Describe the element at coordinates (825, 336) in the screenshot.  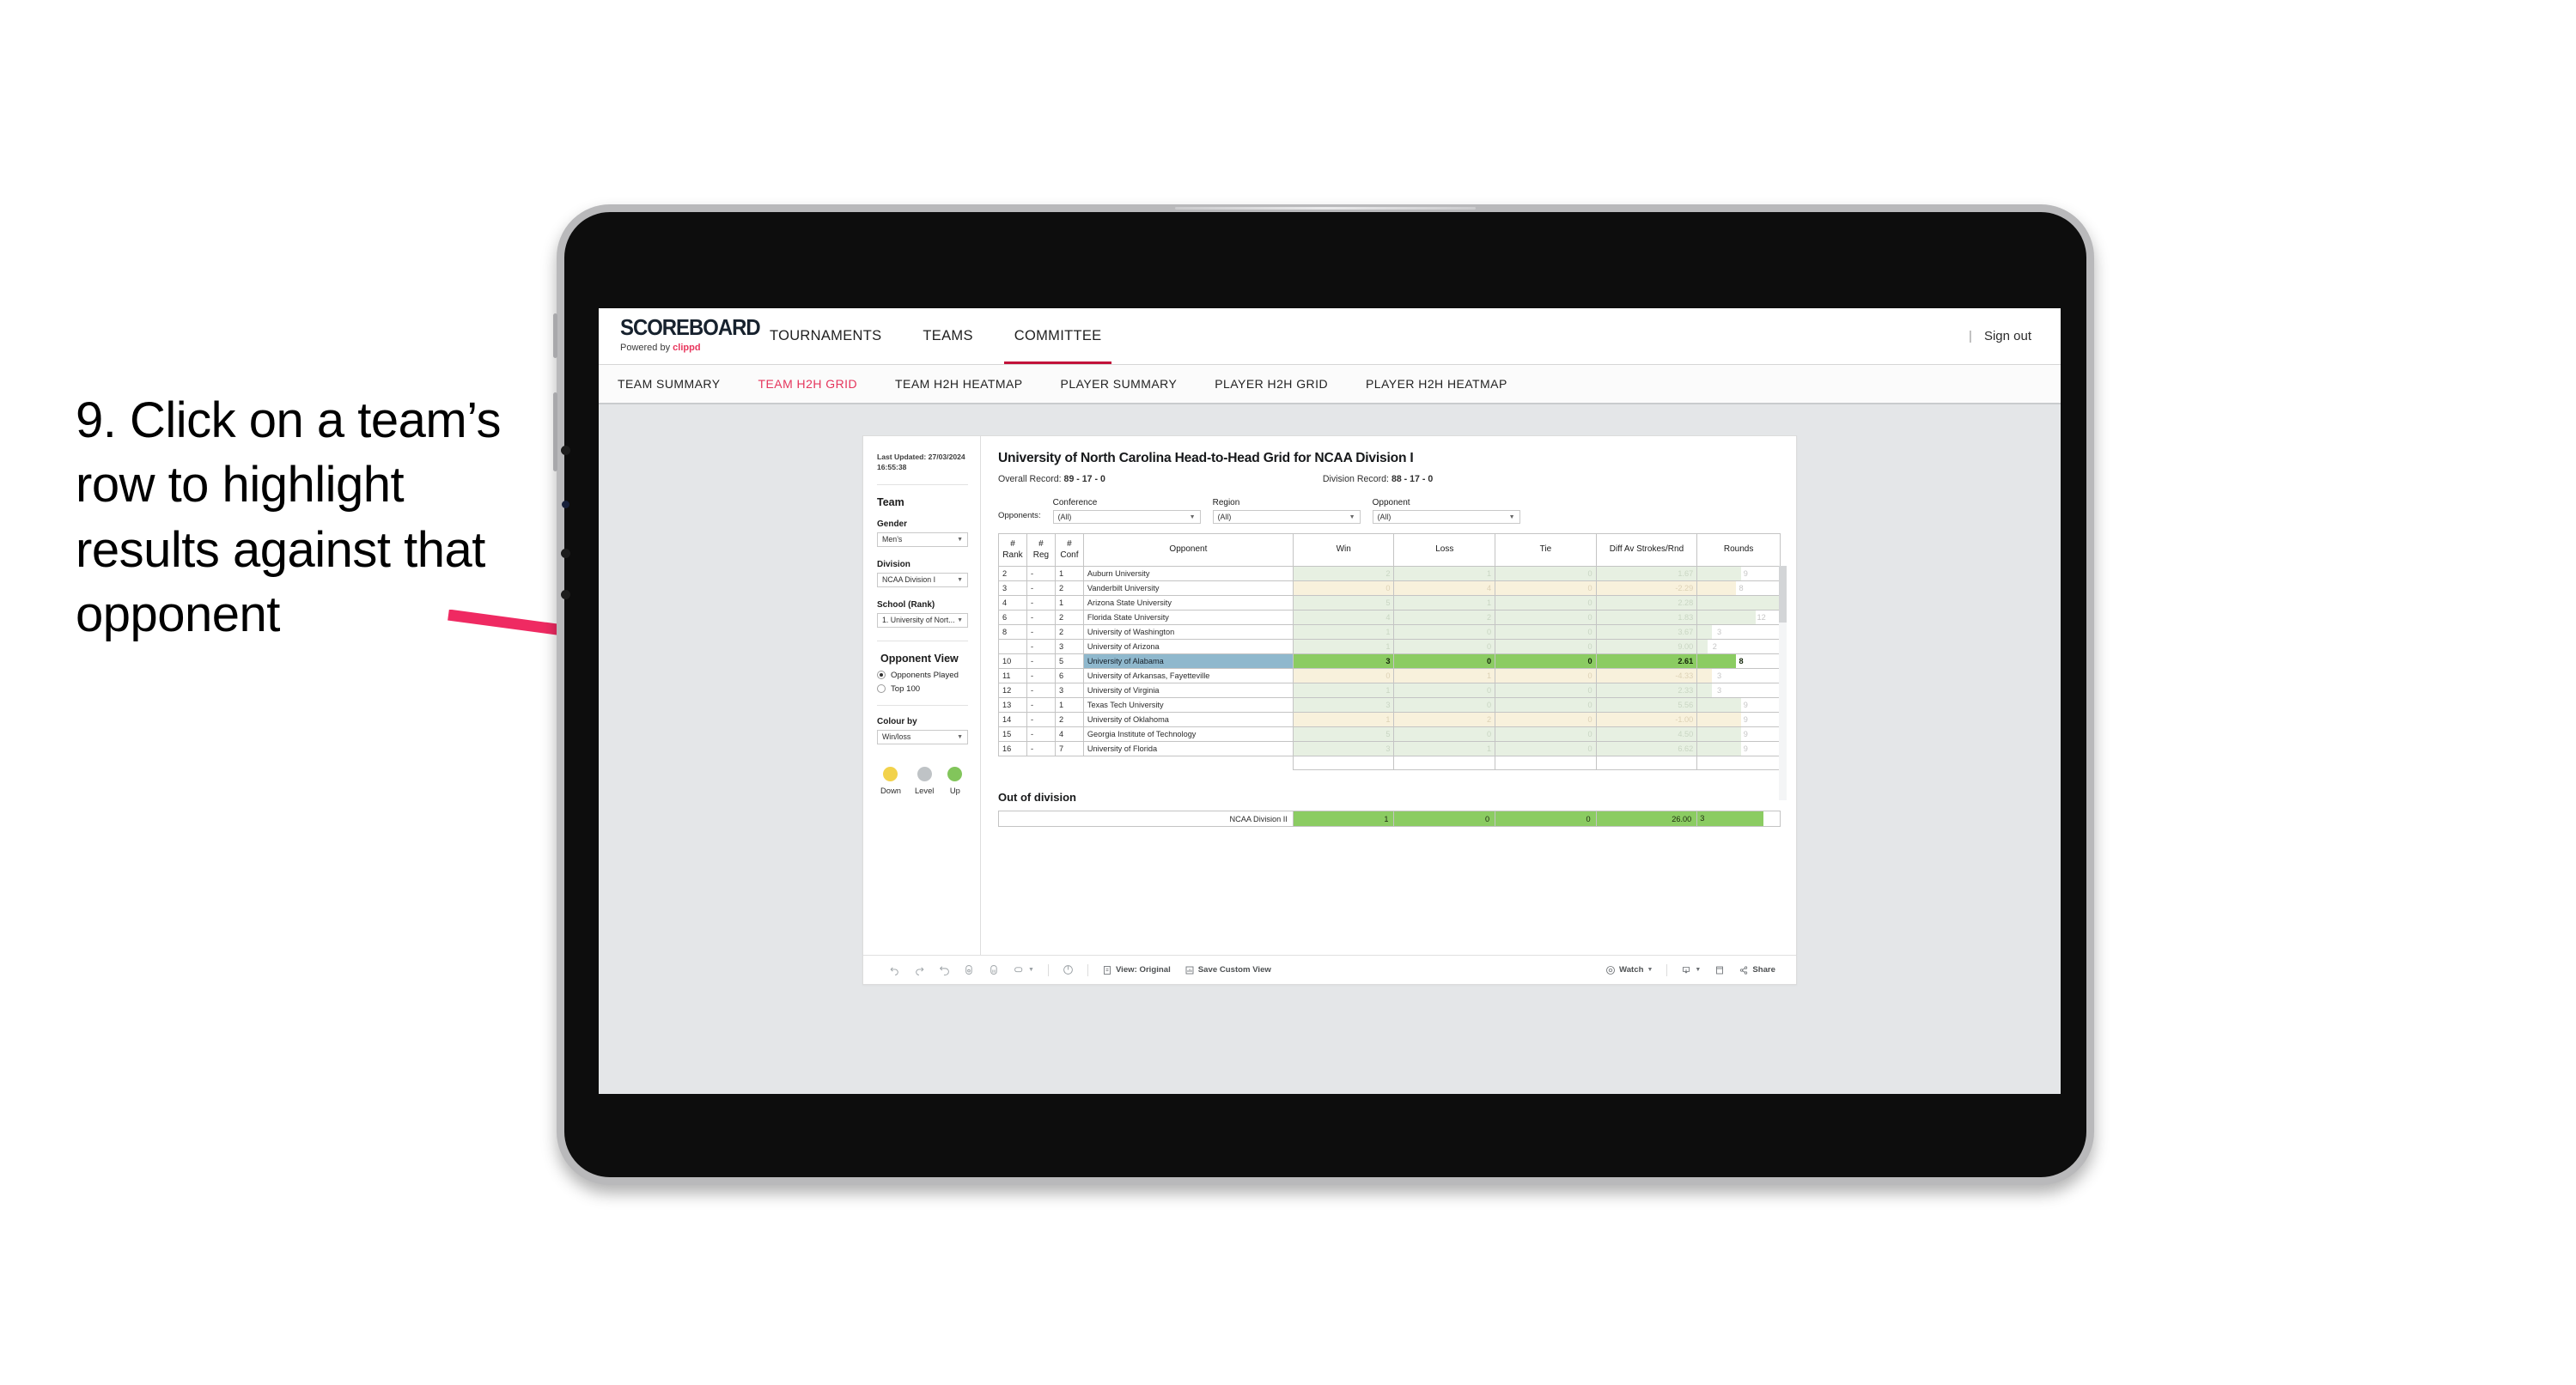
I see `nav-tournaments: TOURNAMENTS` at that location.